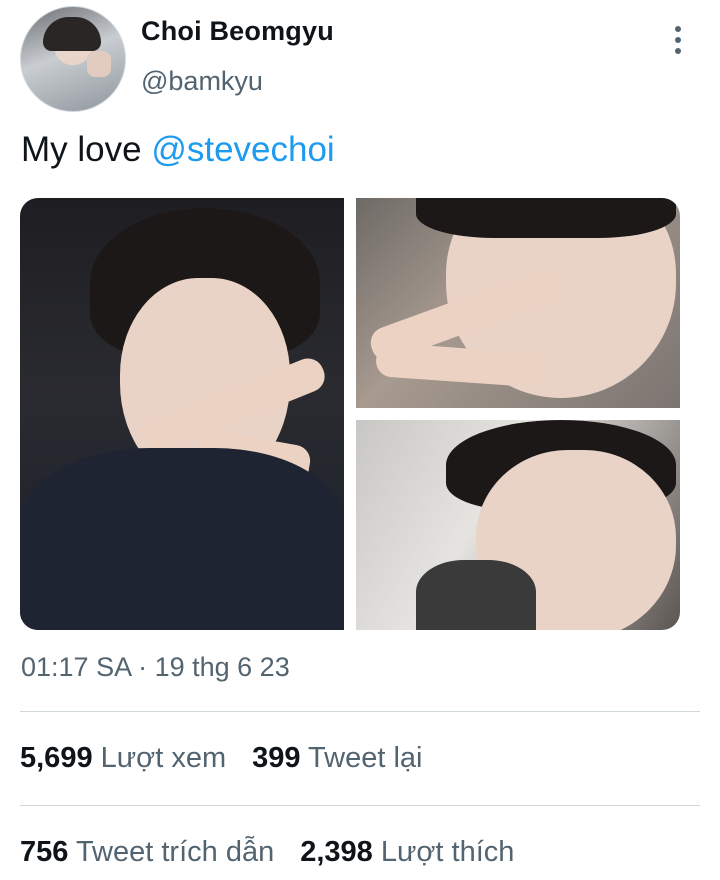 This screenshot has width=720, height=880. What do you see at coordinates (175, 852) in the screenshot?
I see `quote-tweets-label: Tweet trích dẫn` at bounding box center [175, 852].